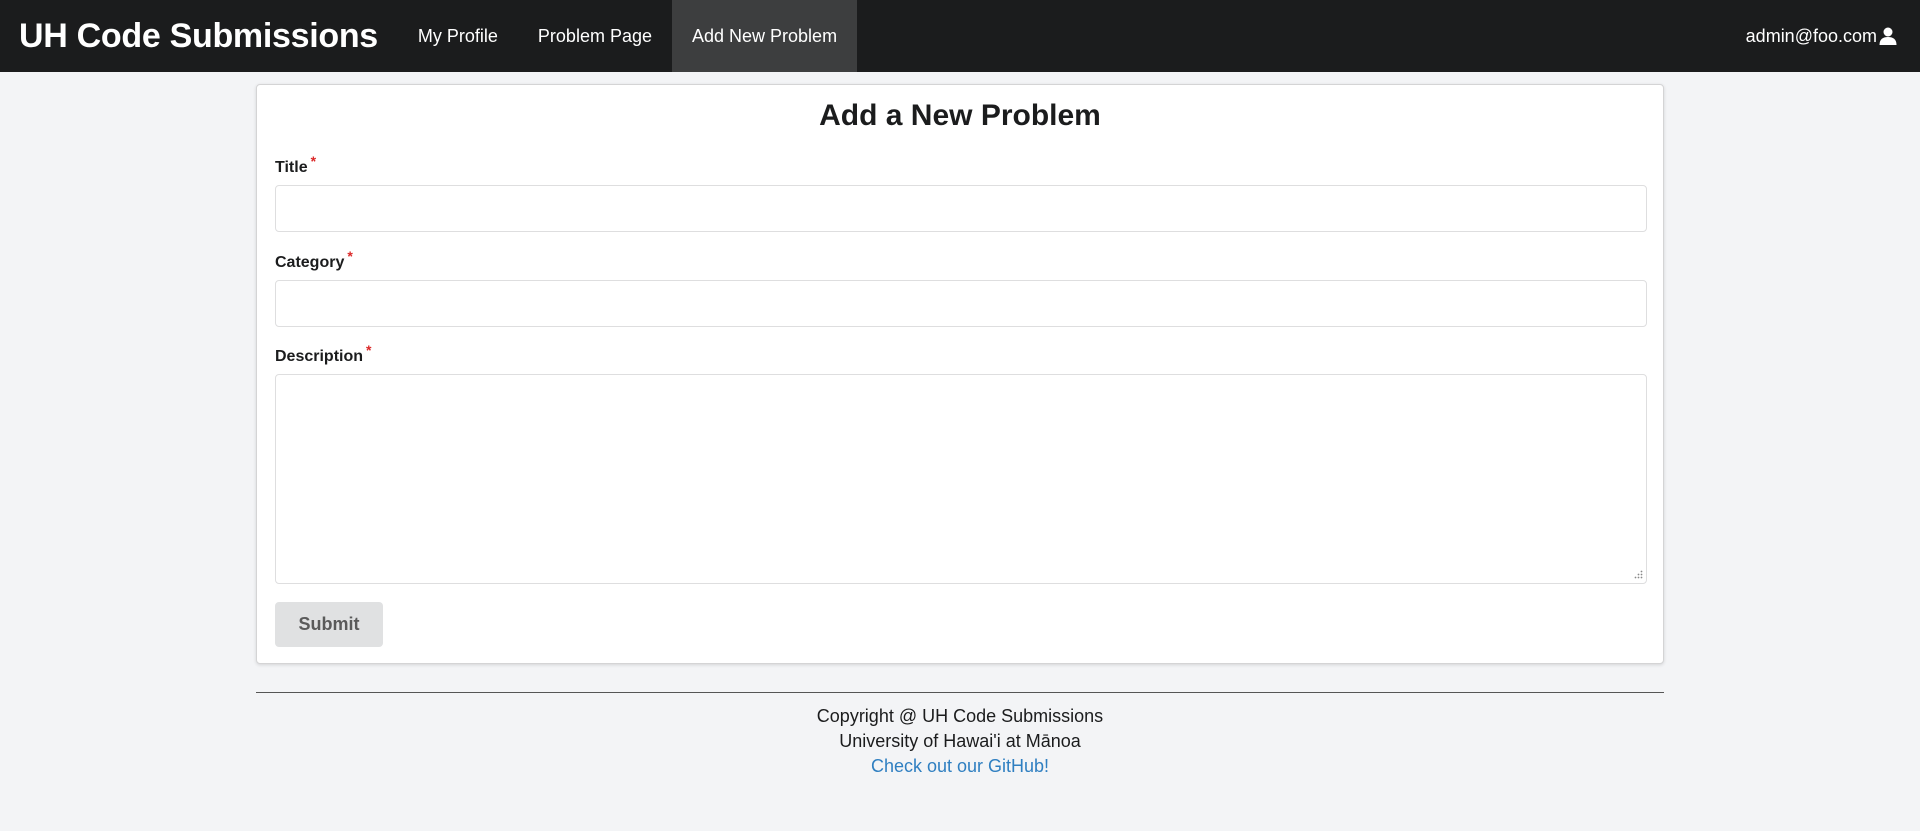 This screenshot has height=831, width=1920. I want to click on user-menu: admin@foo.com, so click(1833, 36).